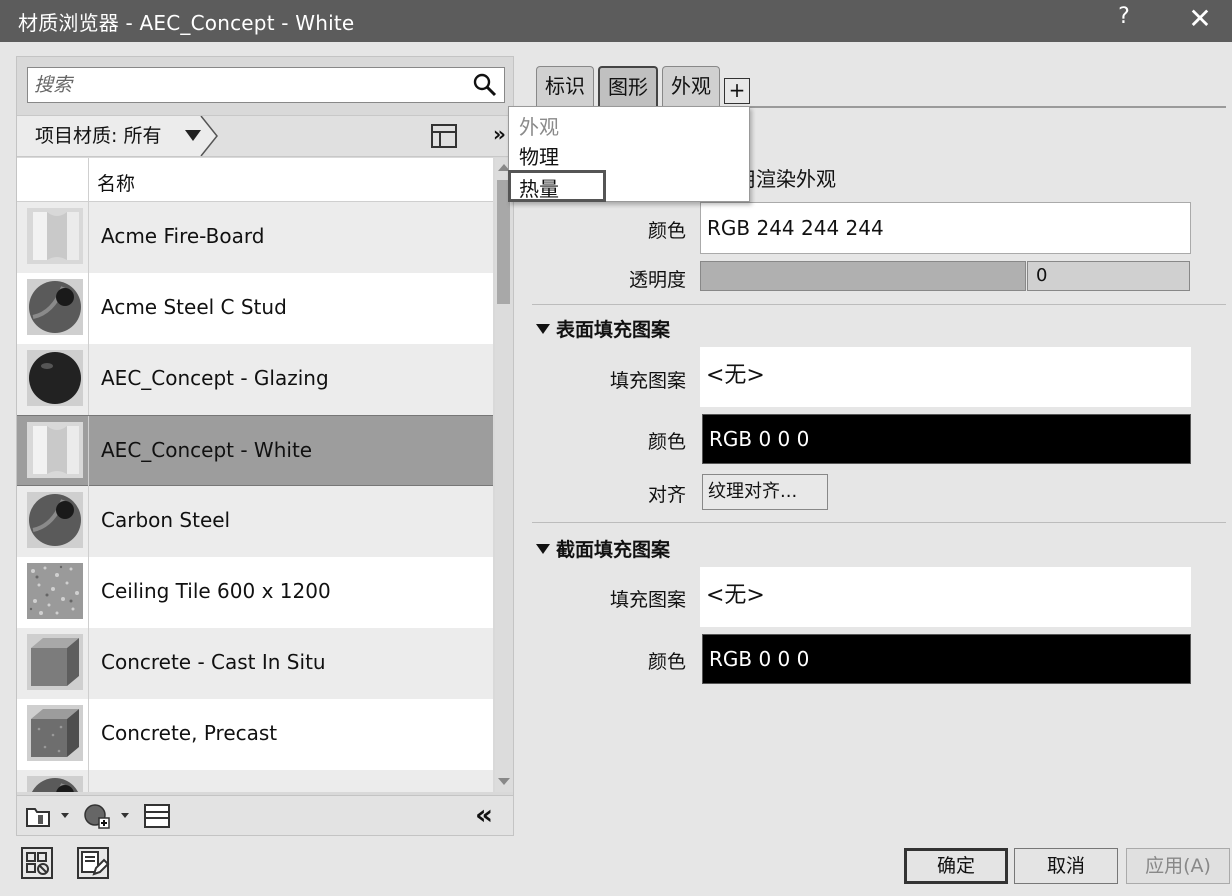 This screenshot has width=1232, height=896. I want to click on search-input, so click(249, 85).